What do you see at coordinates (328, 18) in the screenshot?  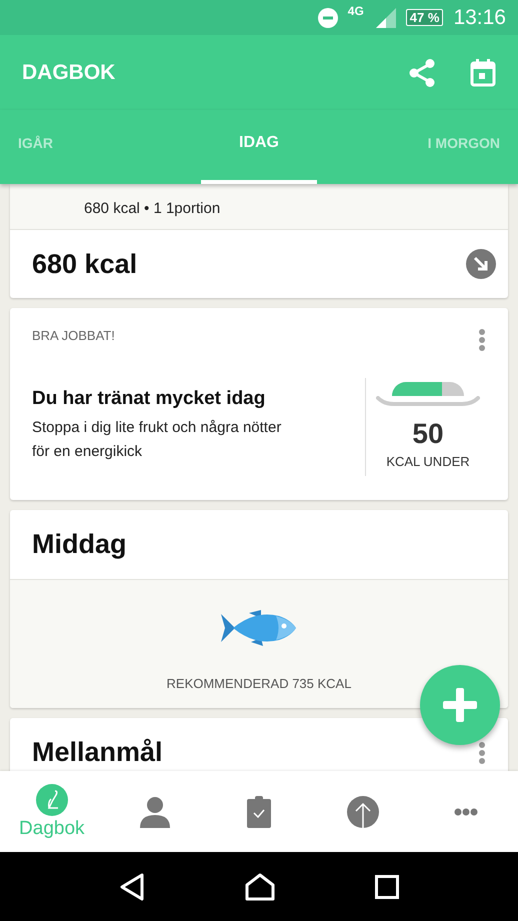 I see `do-not-disturb-icon` at bounding box center [328, 18].